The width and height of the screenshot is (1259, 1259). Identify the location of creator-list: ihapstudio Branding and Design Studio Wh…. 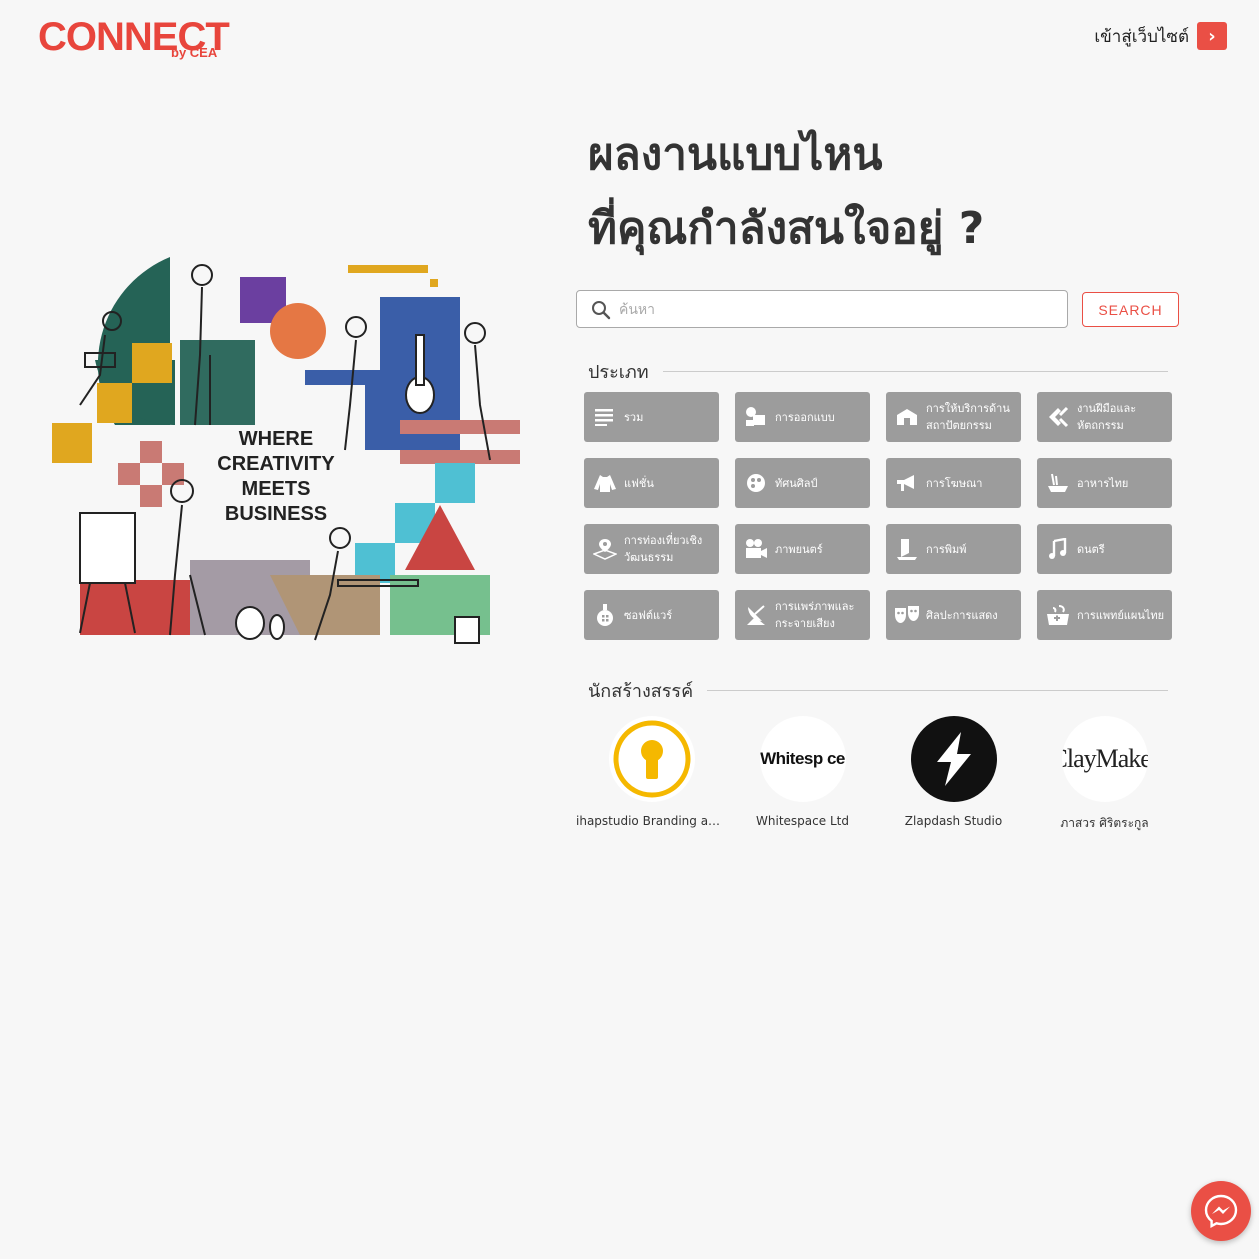
(878, 774).